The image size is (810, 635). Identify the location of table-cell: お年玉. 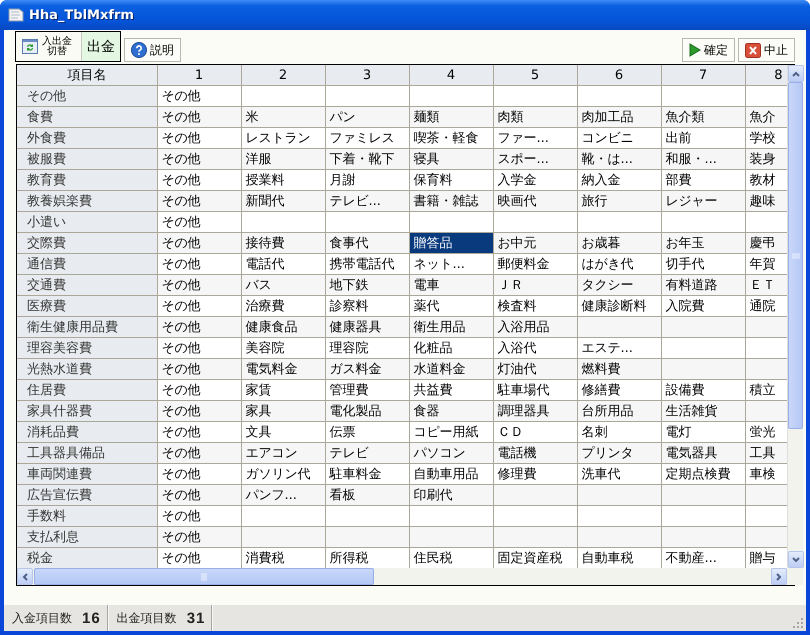
(703, 243).